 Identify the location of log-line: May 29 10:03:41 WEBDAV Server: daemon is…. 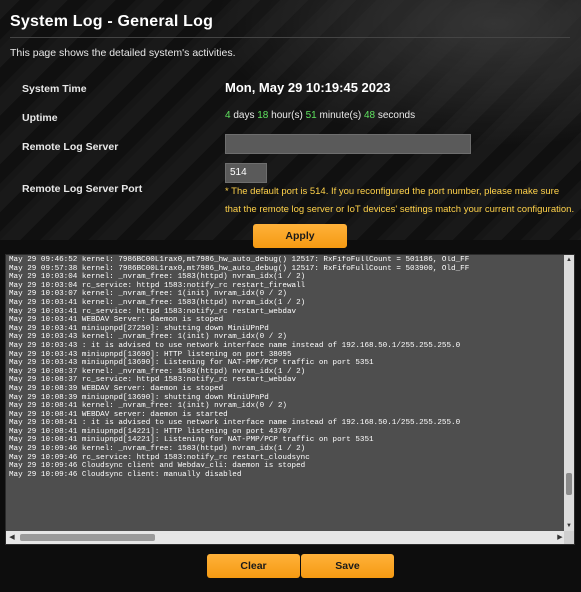
(116, 320).